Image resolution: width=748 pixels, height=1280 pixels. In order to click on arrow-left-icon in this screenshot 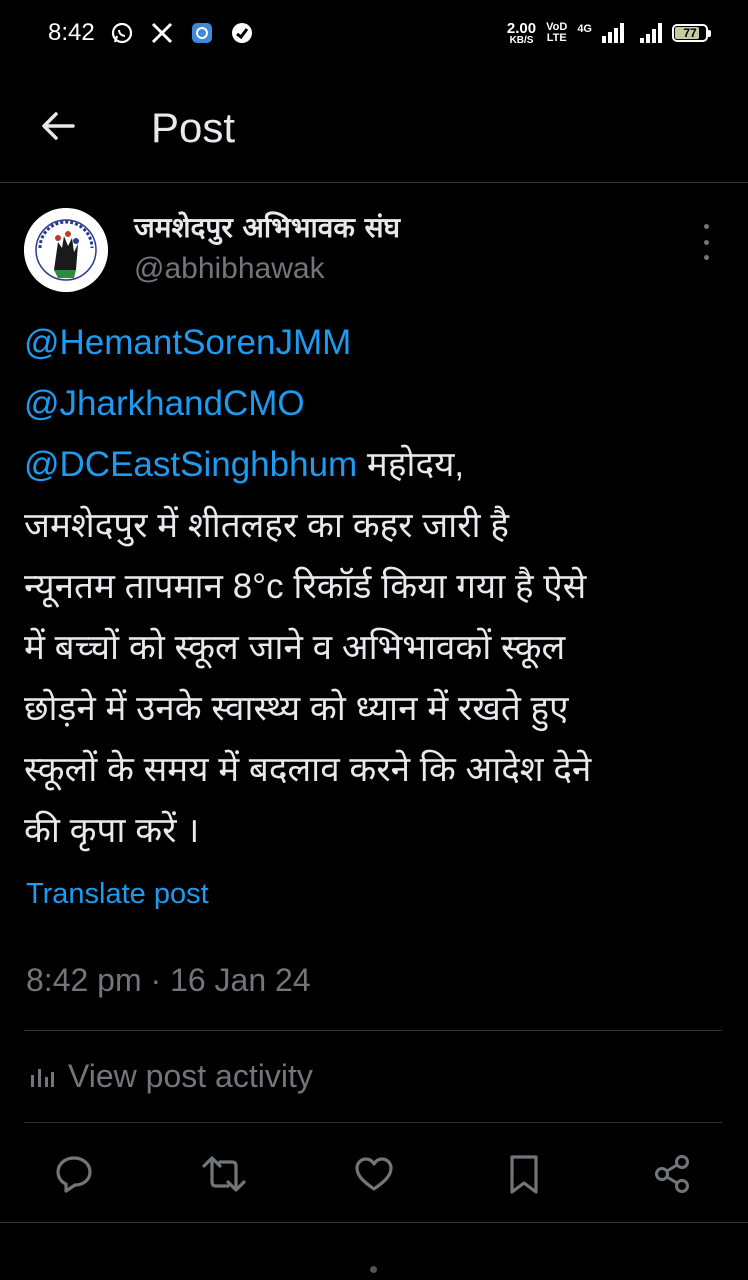, I will do `click(58, 126)`.